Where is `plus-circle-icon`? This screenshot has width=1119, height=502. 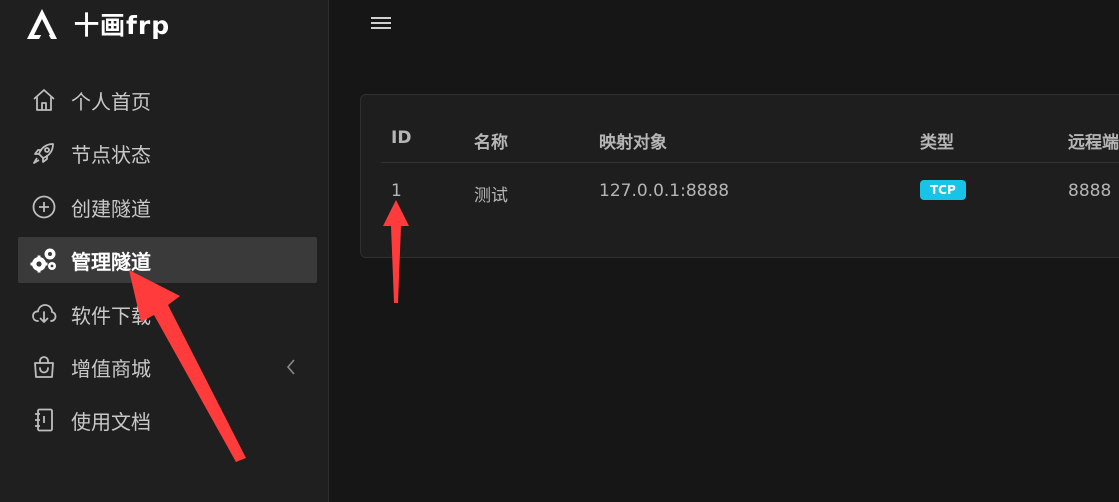 plus-circle-icon is located at coordinates (44, 207).